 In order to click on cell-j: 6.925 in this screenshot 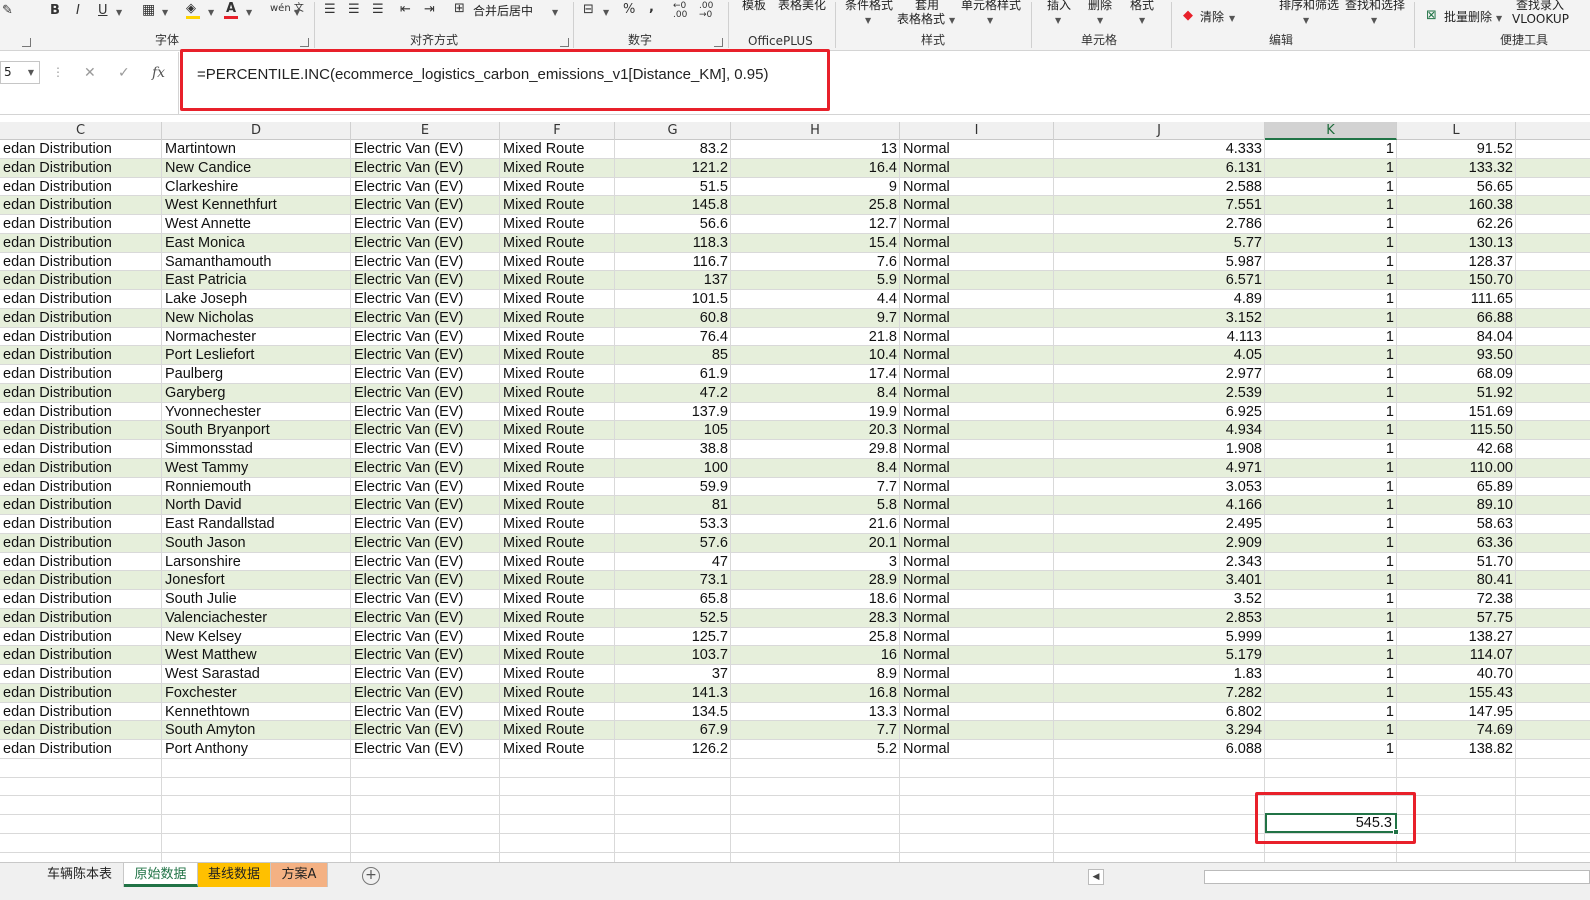, I will do `click(1159, 412)`.